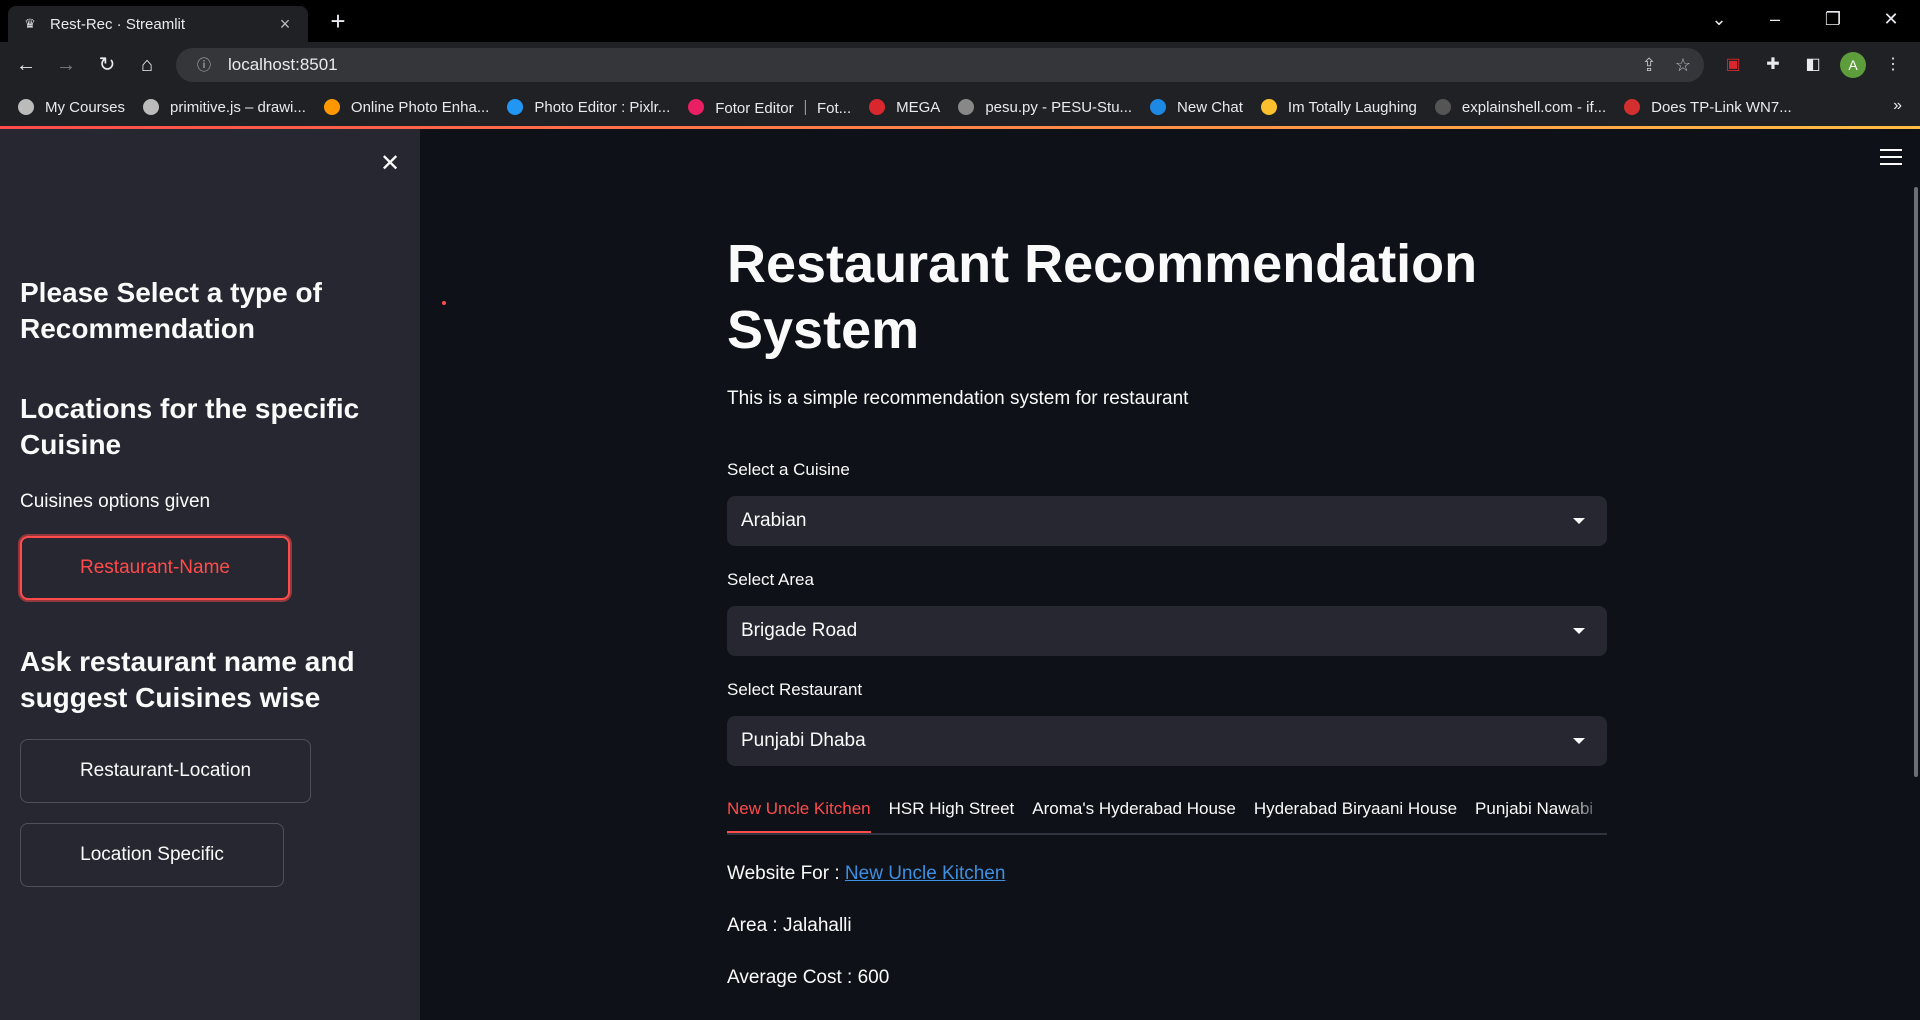  I want to click on bookmark-item: New Chat, so click(1196, 107).